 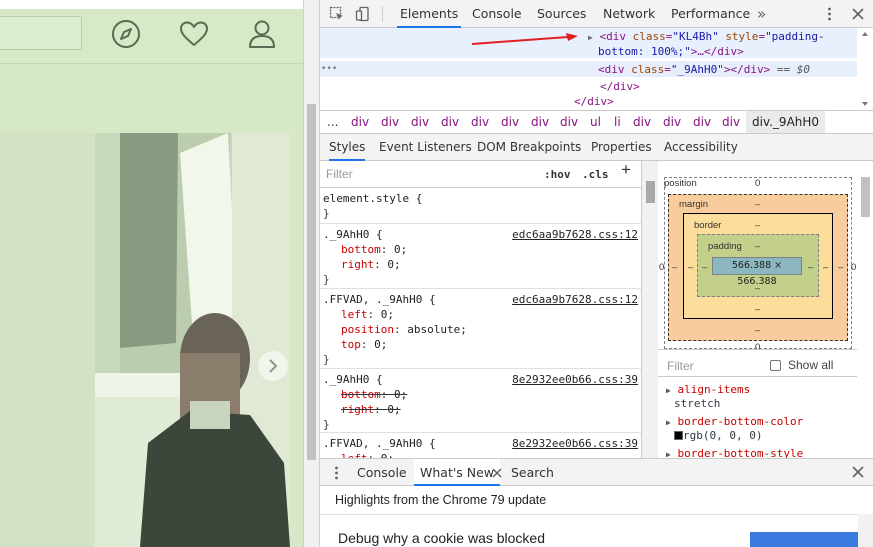 I want to click on box-padding-right: –, so click(x=810, y=267).